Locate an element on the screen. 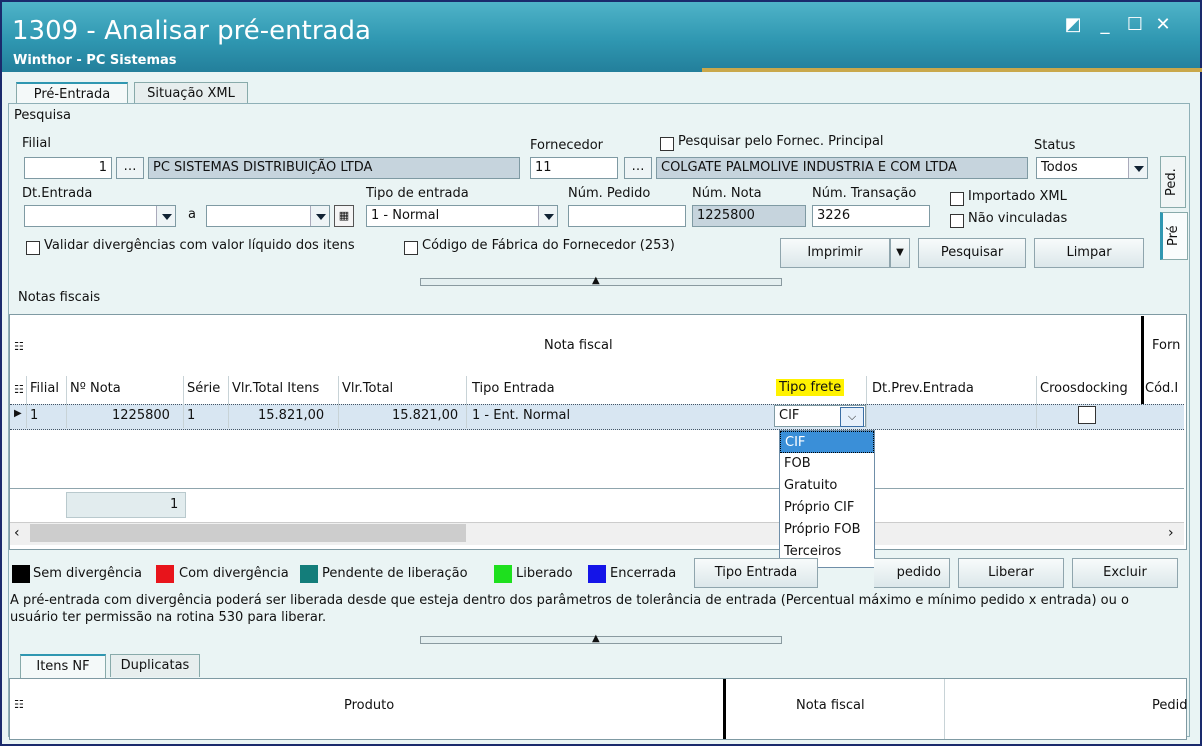 The image size is (1202, 746). date-range-separator: a is located at coordinates (192, 214).